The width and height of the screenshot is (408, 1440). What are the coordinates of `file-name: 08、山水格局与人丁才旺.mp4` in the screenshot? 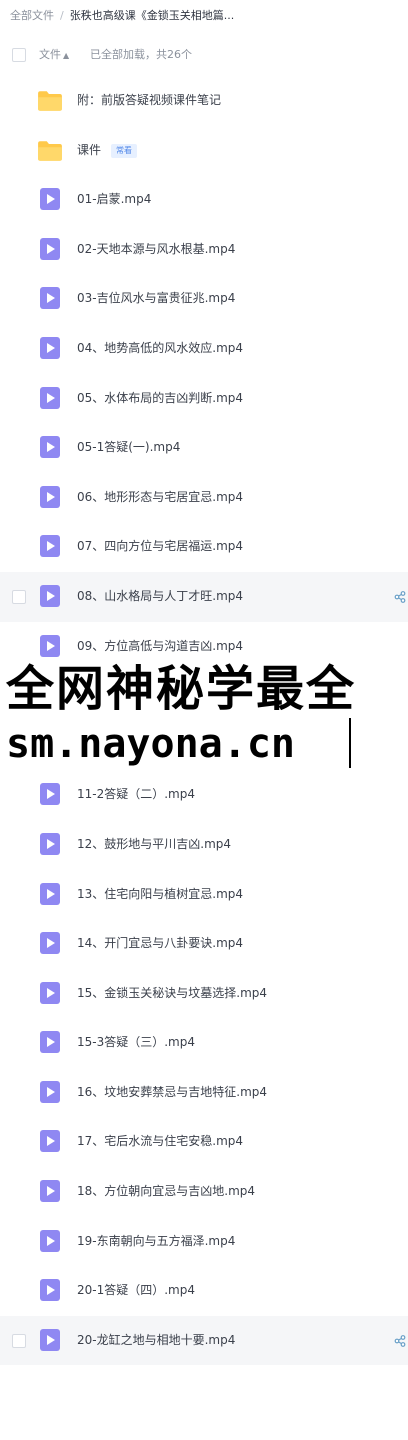 It's located at (160, 597).